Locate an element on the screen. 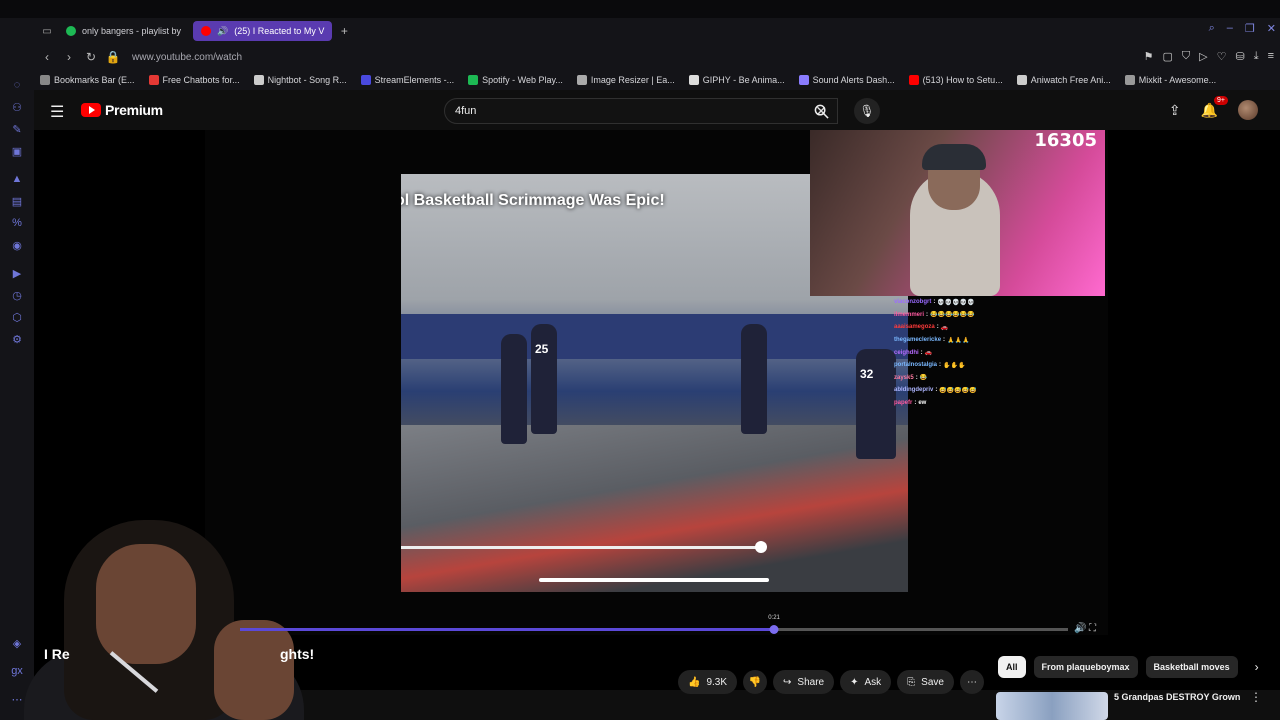 The image size is (1280, 720). rail-ai-icon: ◌ is located at coordinates (17, 85).